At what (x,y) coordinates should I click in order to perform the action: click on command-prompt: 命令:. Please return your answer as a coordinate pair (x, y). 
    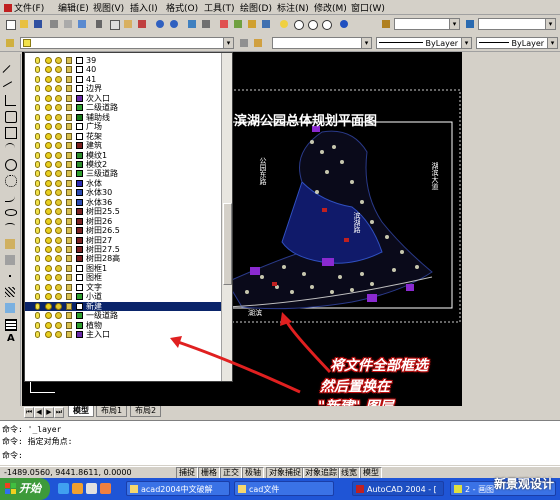
    Looking at the image, I should click on (12, 455).